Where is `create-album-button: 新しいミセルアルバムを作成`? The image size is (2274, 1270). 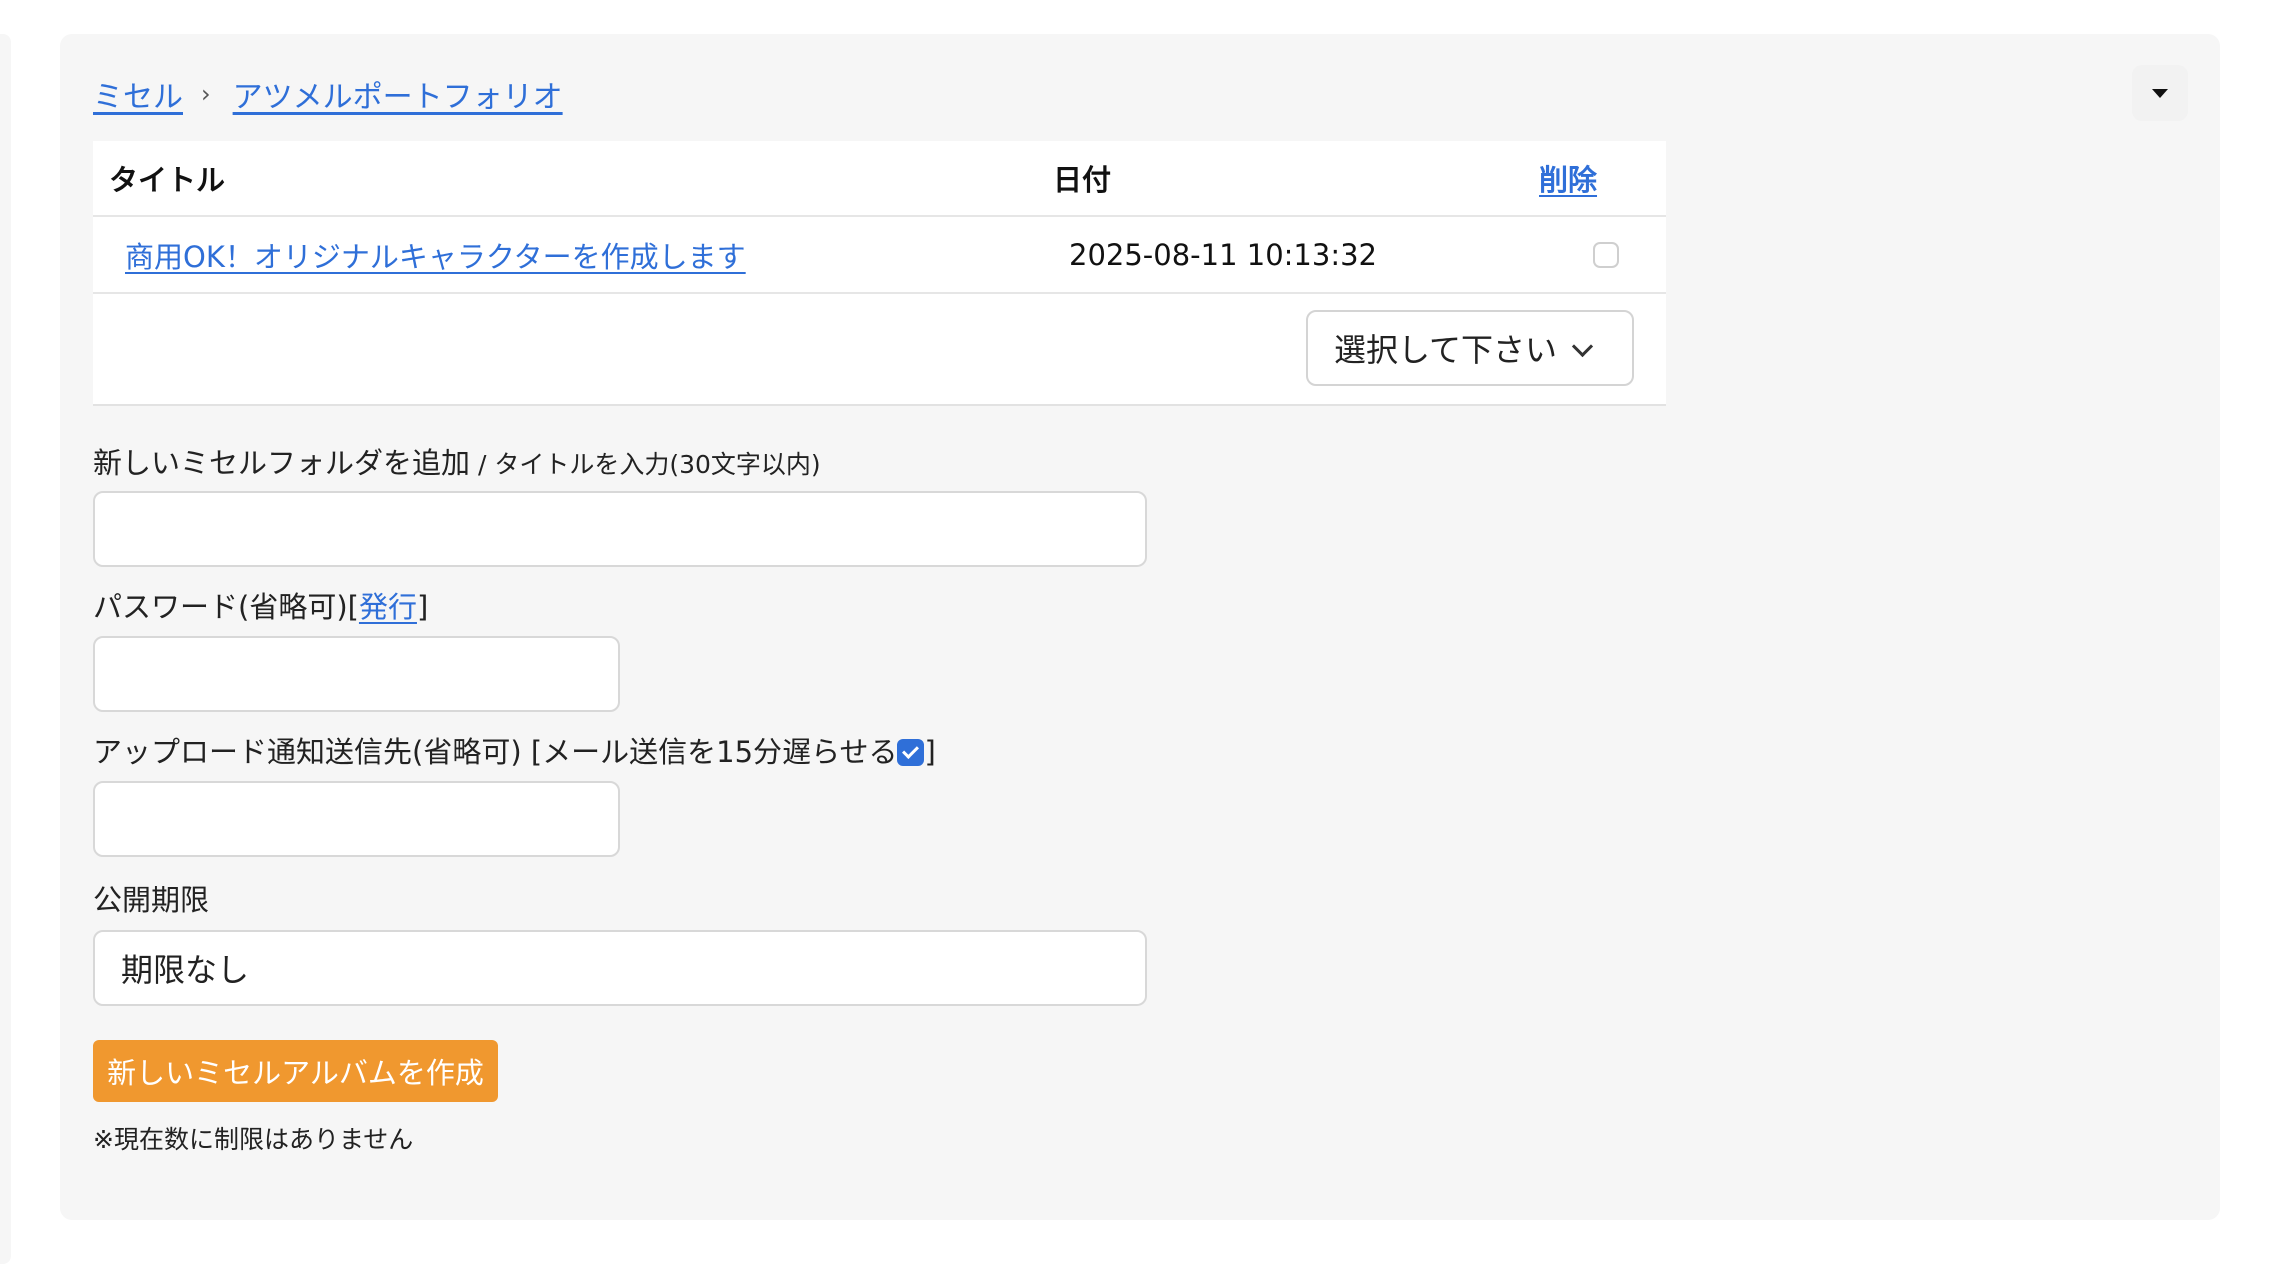
create-album-button: 新しいミセルアルバムを作成 is located at coordinates (295, 1071).